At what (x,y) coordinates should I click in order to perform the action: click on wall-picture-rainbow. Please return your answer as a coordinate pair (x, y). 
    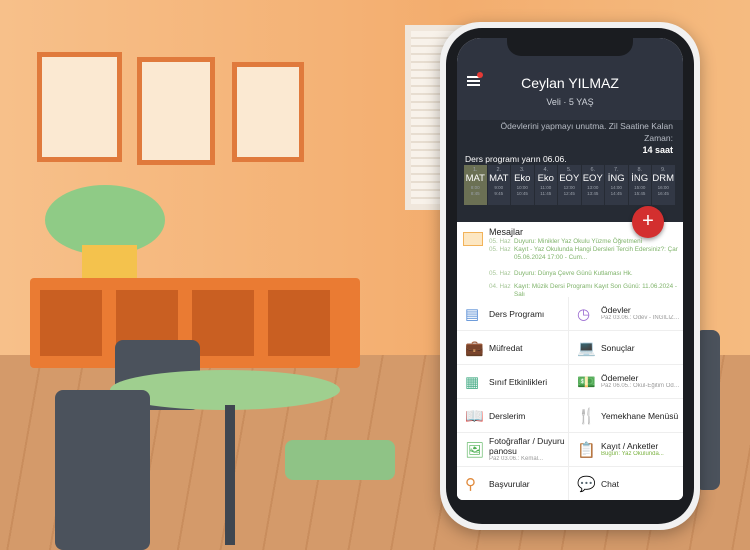
    Looking at the image, I should click on (268, 112).